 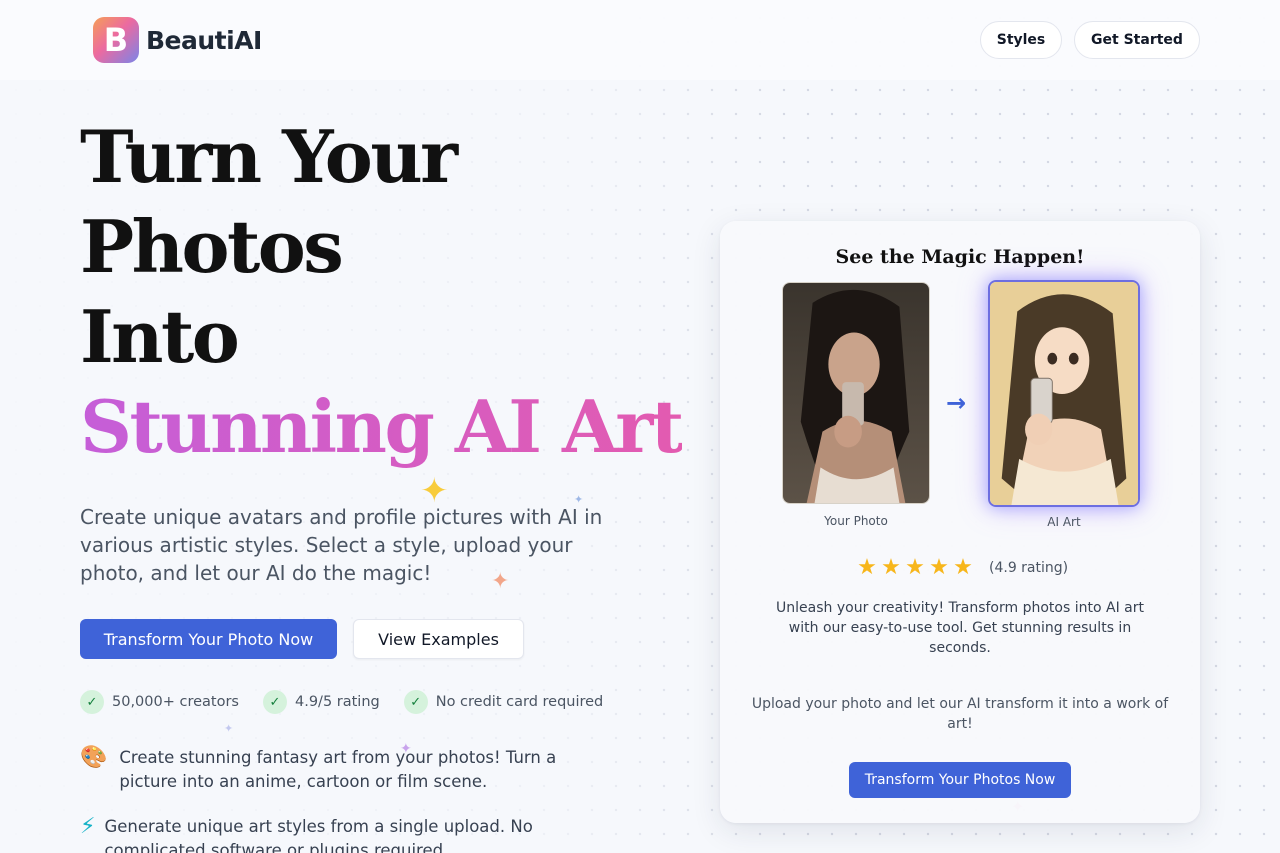 I want to click on after-caption: AI Art, so click(x=1064, y=522).